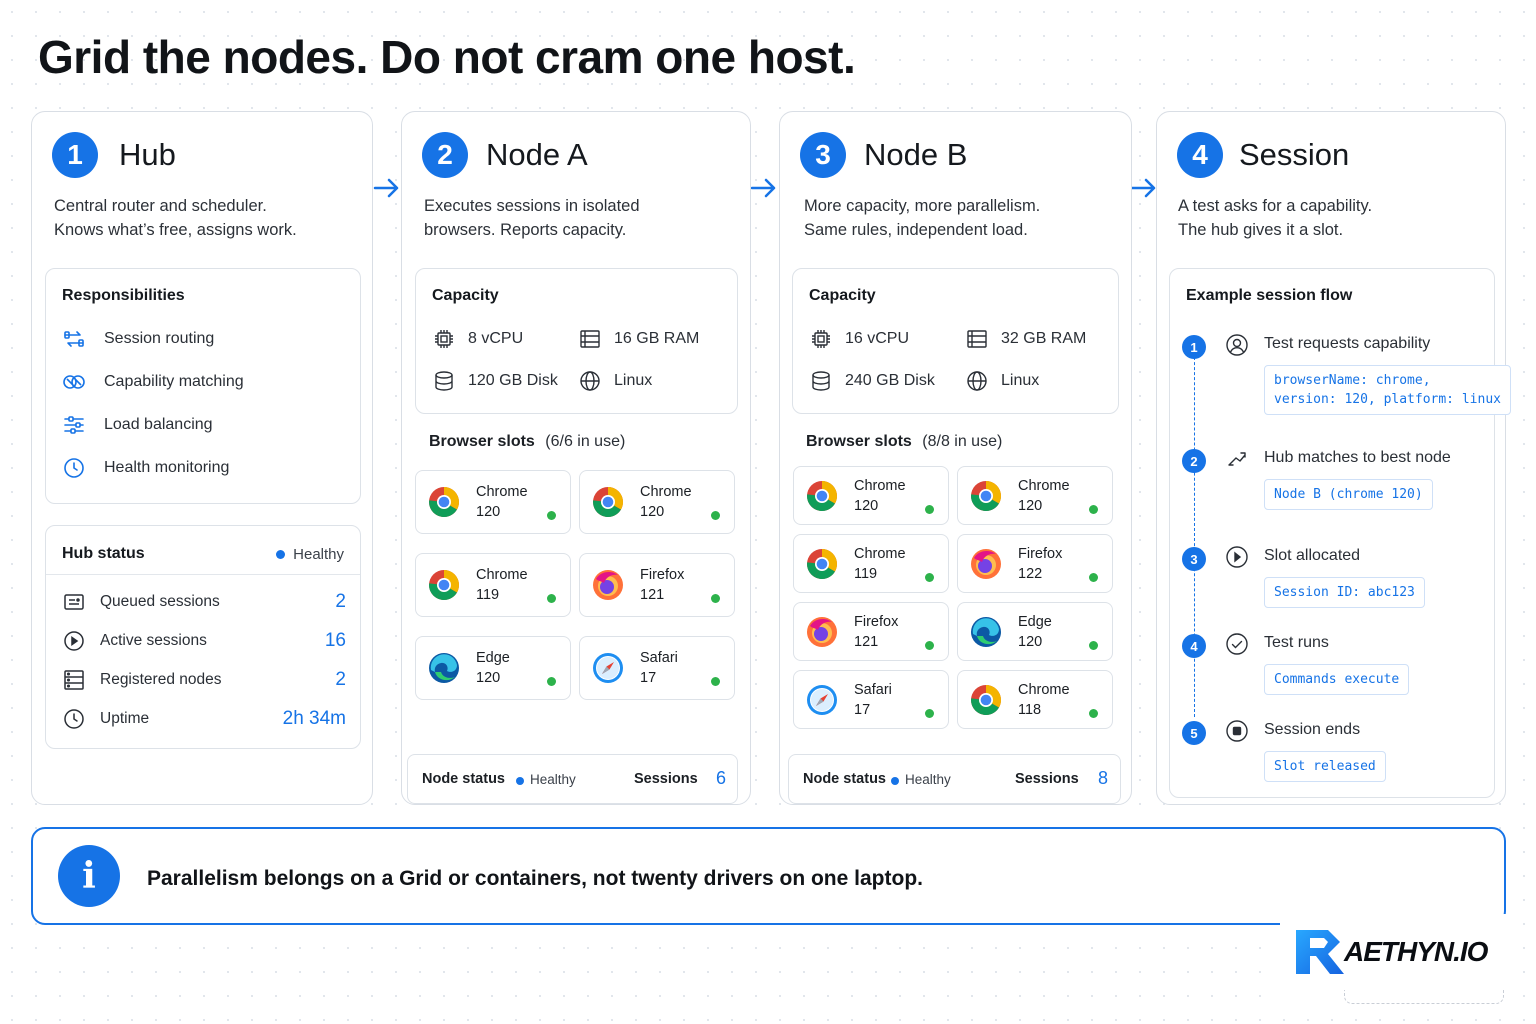  Describe the element at coordinates (74, 382) in the screenshot. I see `capability-icon` at that location.